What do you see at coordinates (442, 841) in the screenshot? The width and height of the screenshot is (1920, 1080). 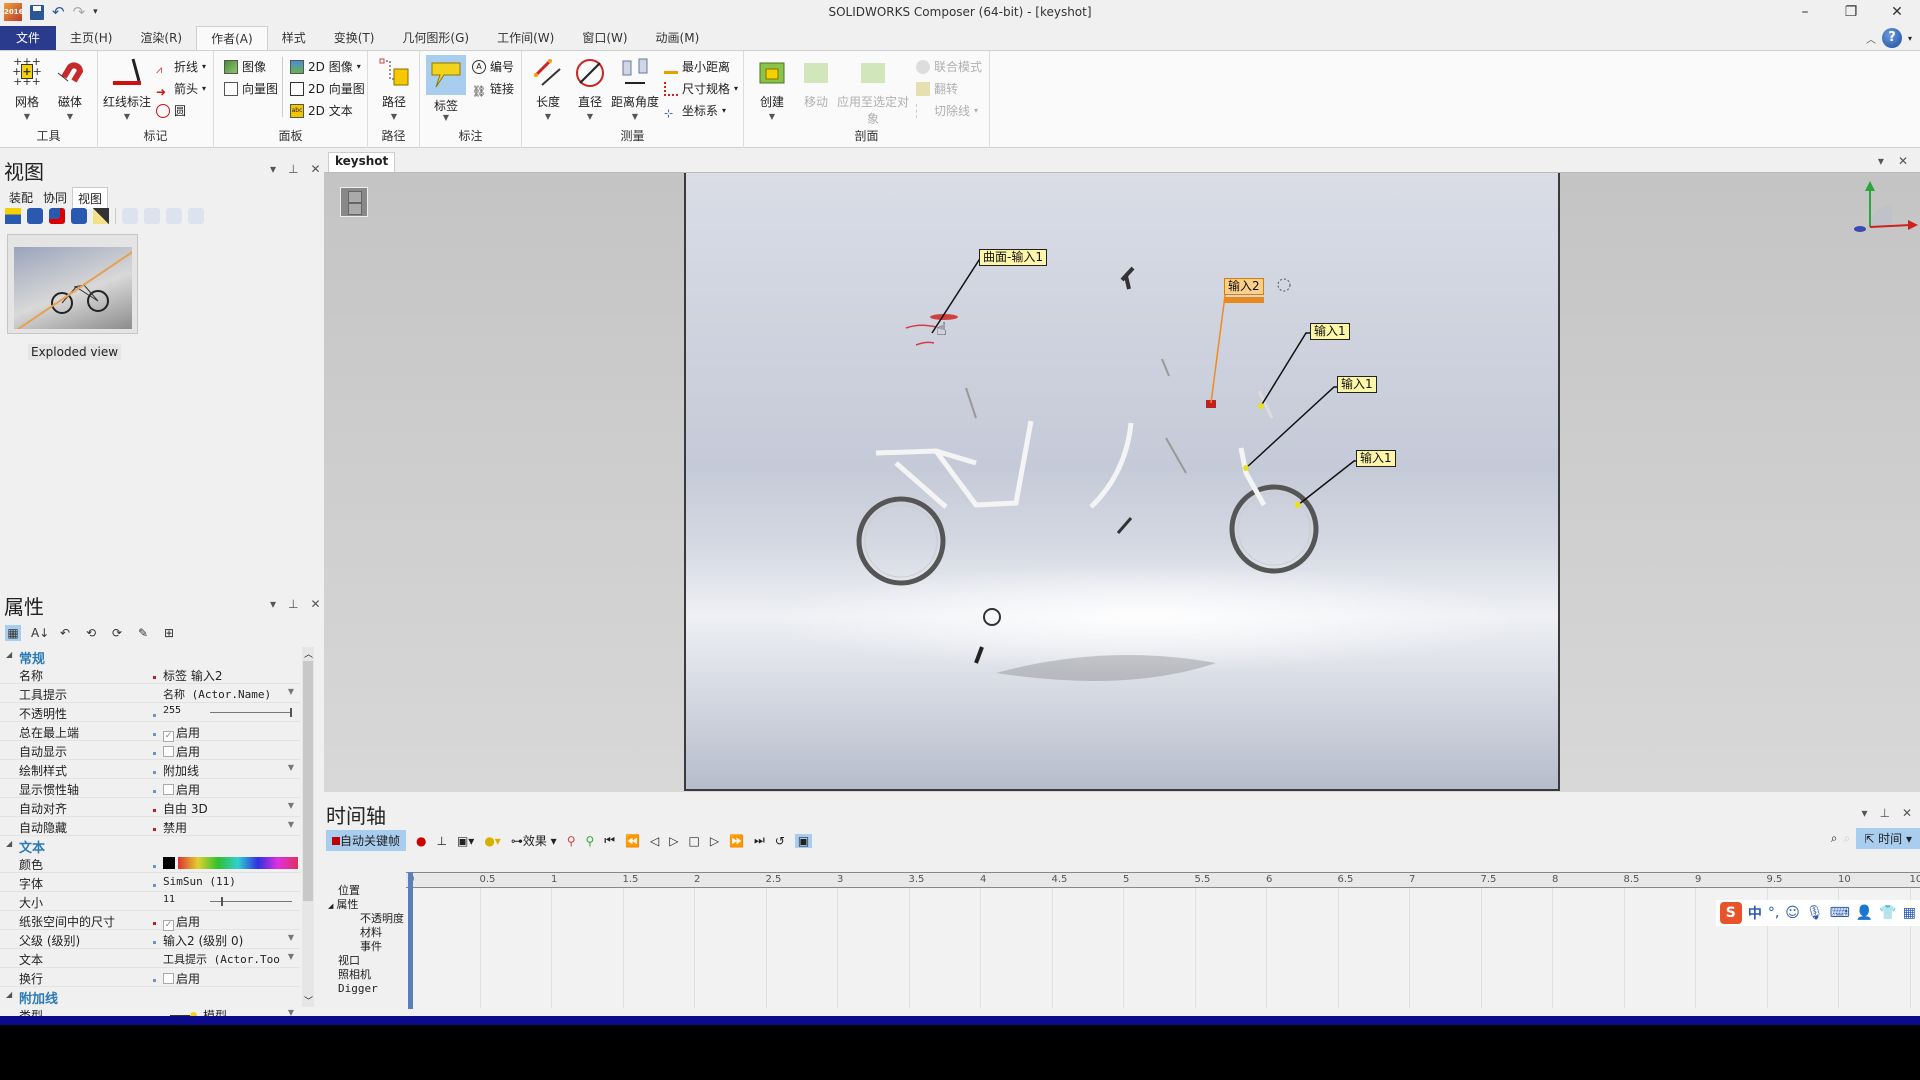 I see `key-position-icon: ⊥` at bounding box center [442, 841].